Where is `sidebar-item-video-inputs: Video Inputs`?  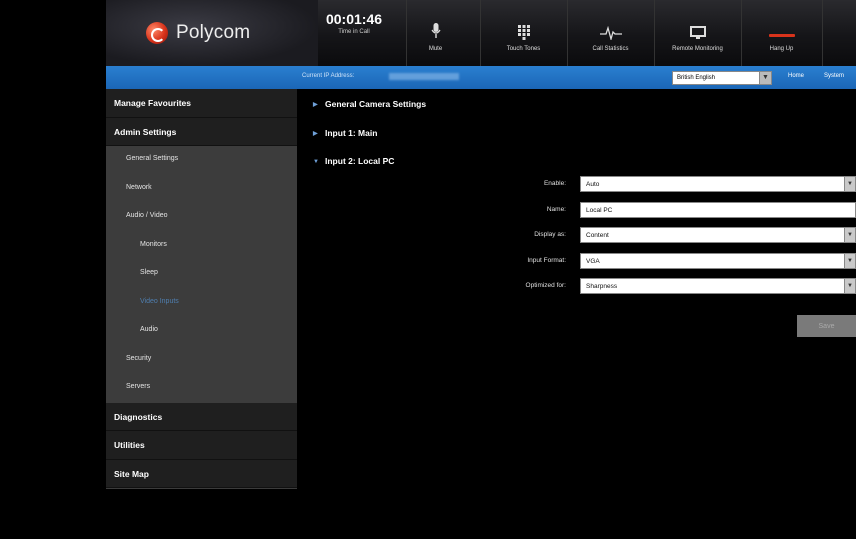 sidebar-item-video-inputs: Video Inputs is located at coordinates (201, 303).